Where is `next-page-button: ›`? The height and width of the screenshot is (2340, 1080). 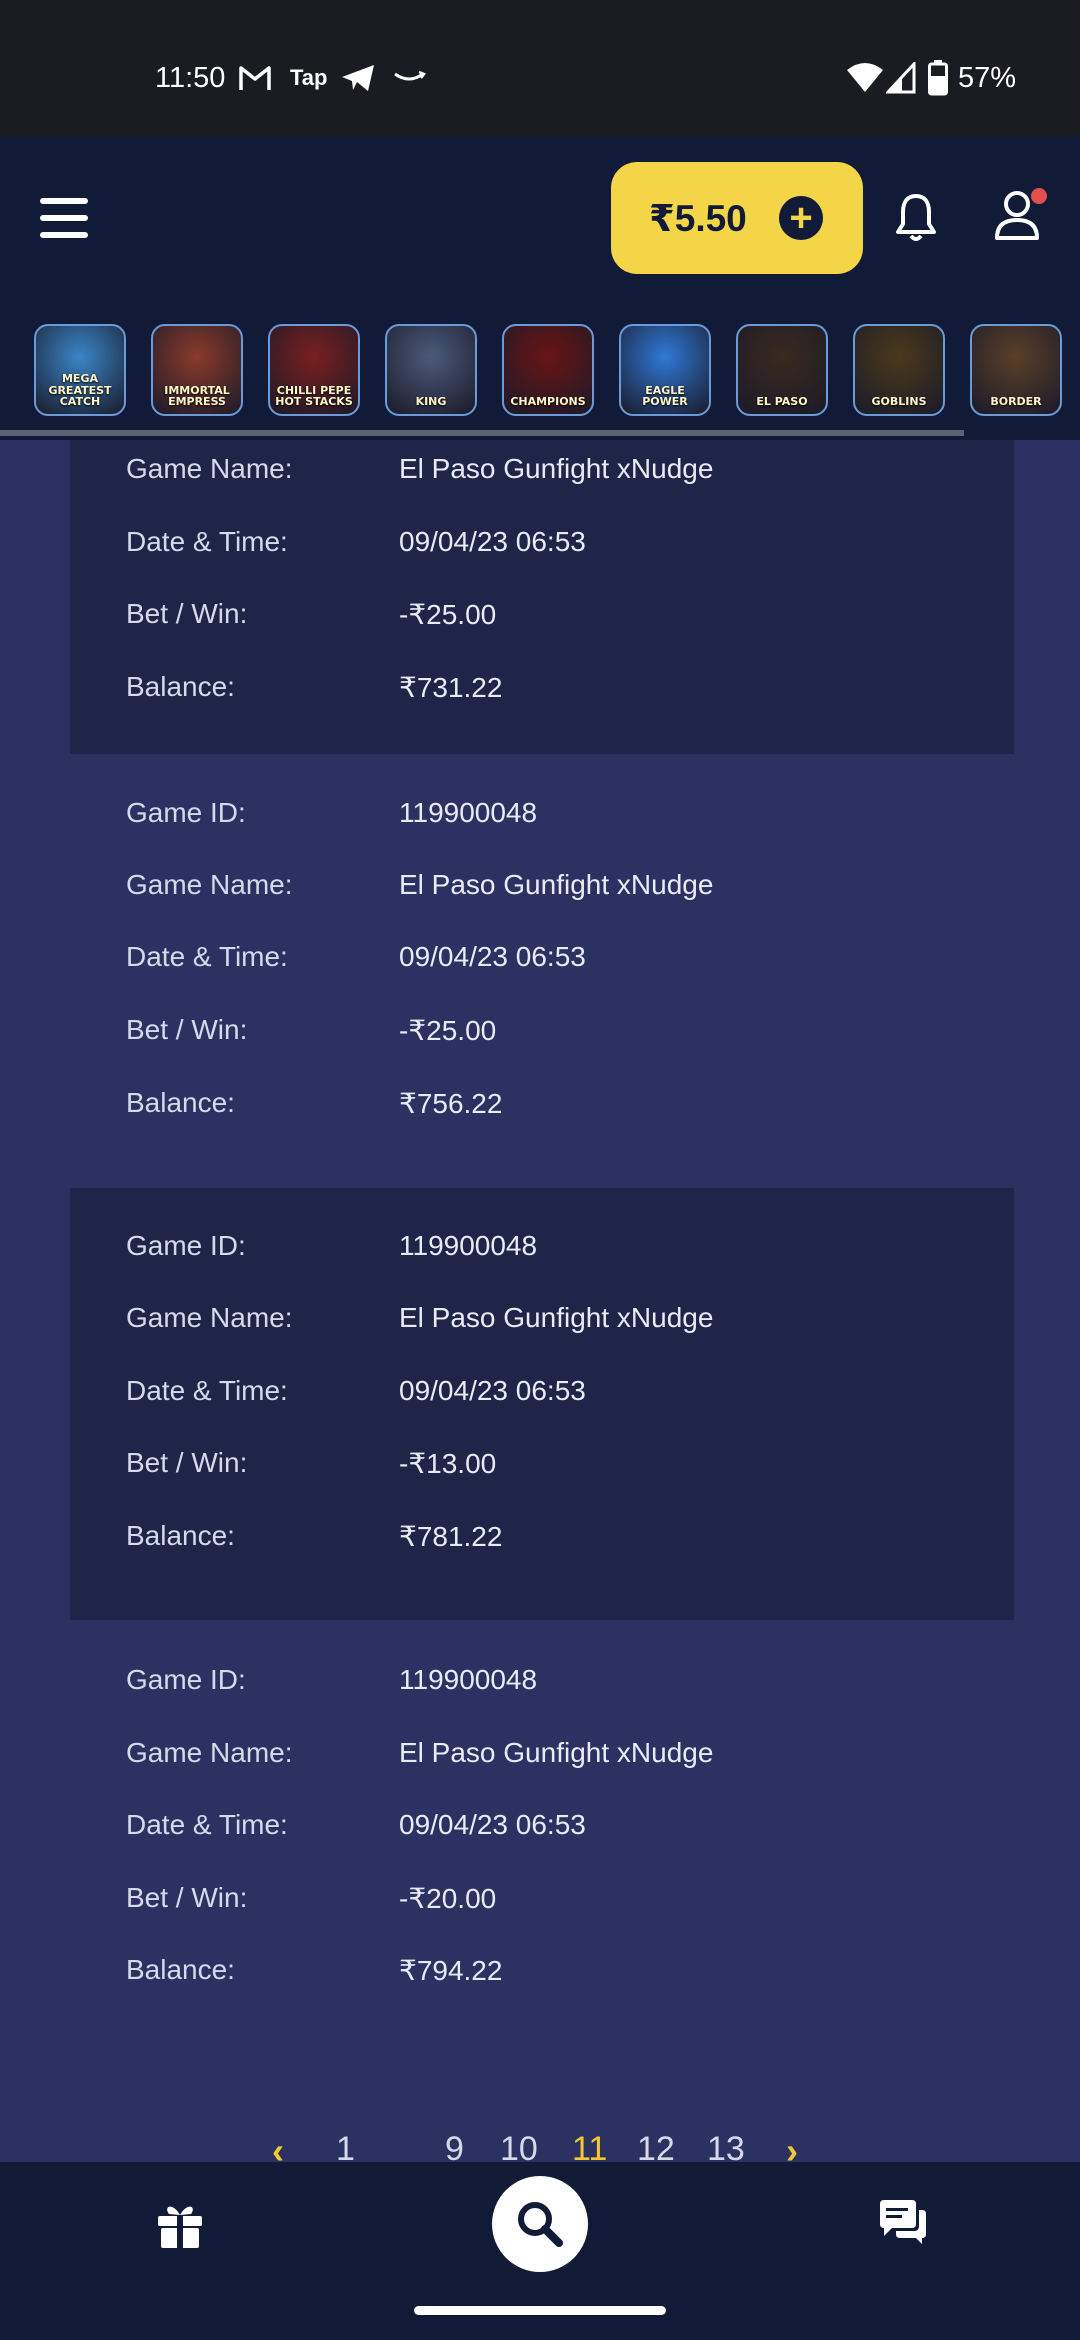
next-page-button: › is located at coordinates (792, 2146).